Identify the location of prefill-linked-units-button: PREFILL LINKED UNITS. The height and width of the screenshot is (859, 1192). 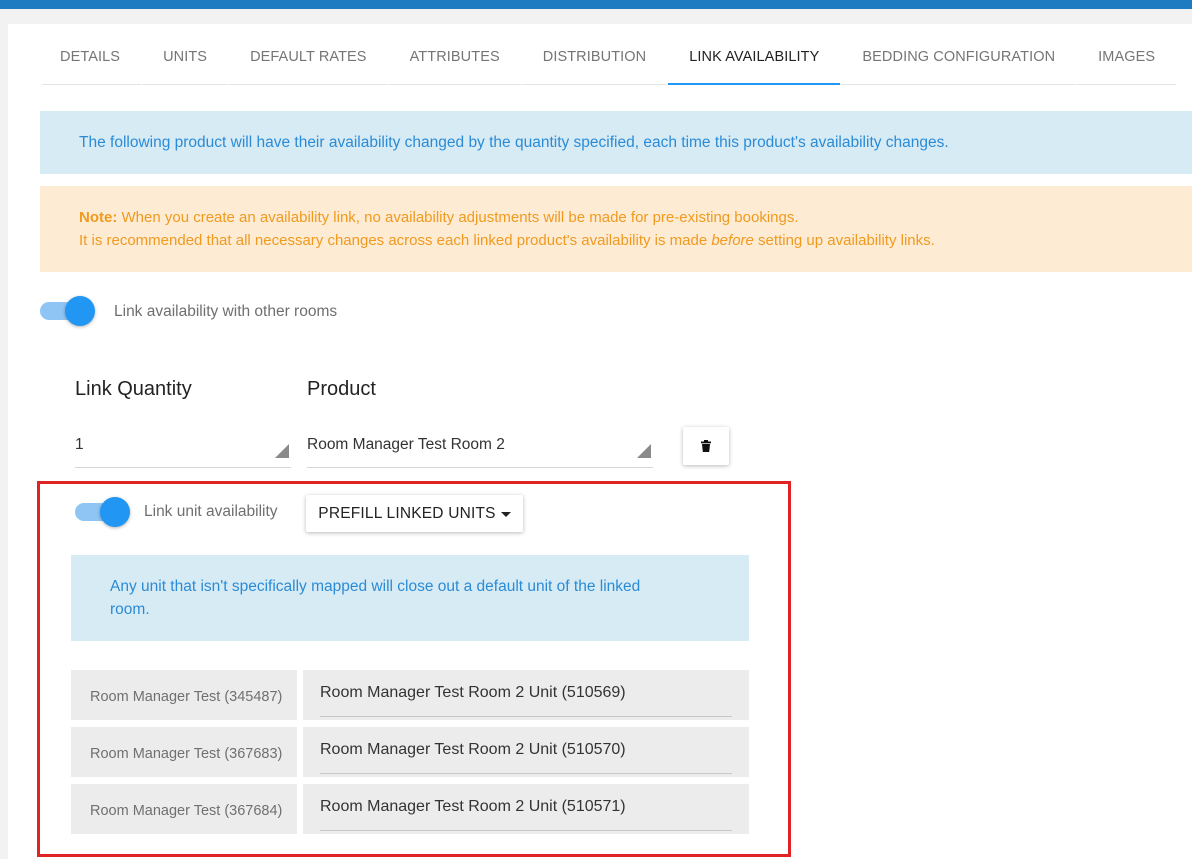
(414, 513).